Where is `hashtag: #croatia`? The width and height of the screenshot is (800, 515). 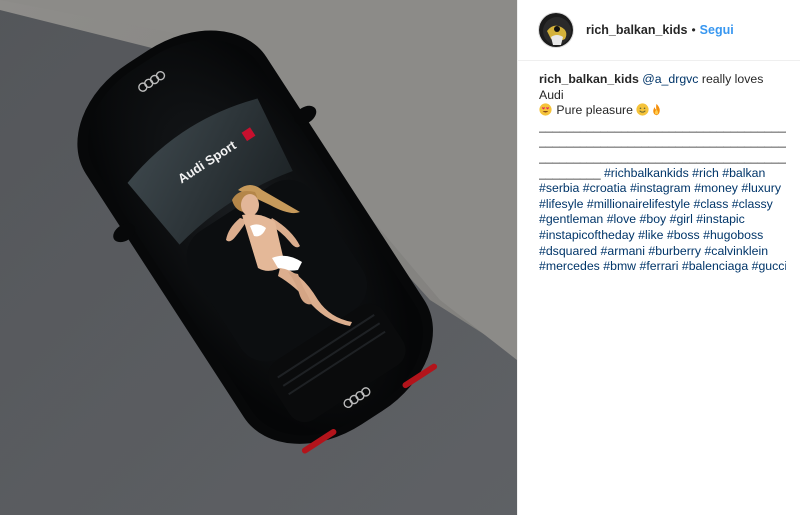
hashtag: #croatia is located at coordinates (605, 188).